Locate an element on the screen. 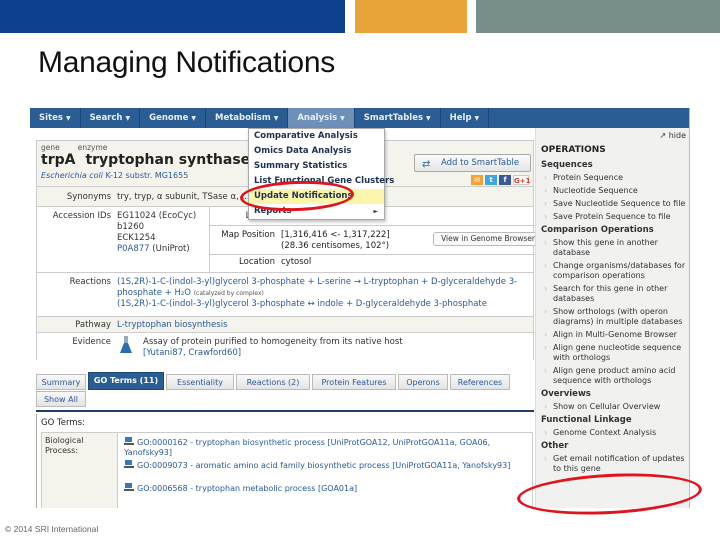 The image size is (720, 540). ops-section-heading: Other is located at coordinates (555, 446).